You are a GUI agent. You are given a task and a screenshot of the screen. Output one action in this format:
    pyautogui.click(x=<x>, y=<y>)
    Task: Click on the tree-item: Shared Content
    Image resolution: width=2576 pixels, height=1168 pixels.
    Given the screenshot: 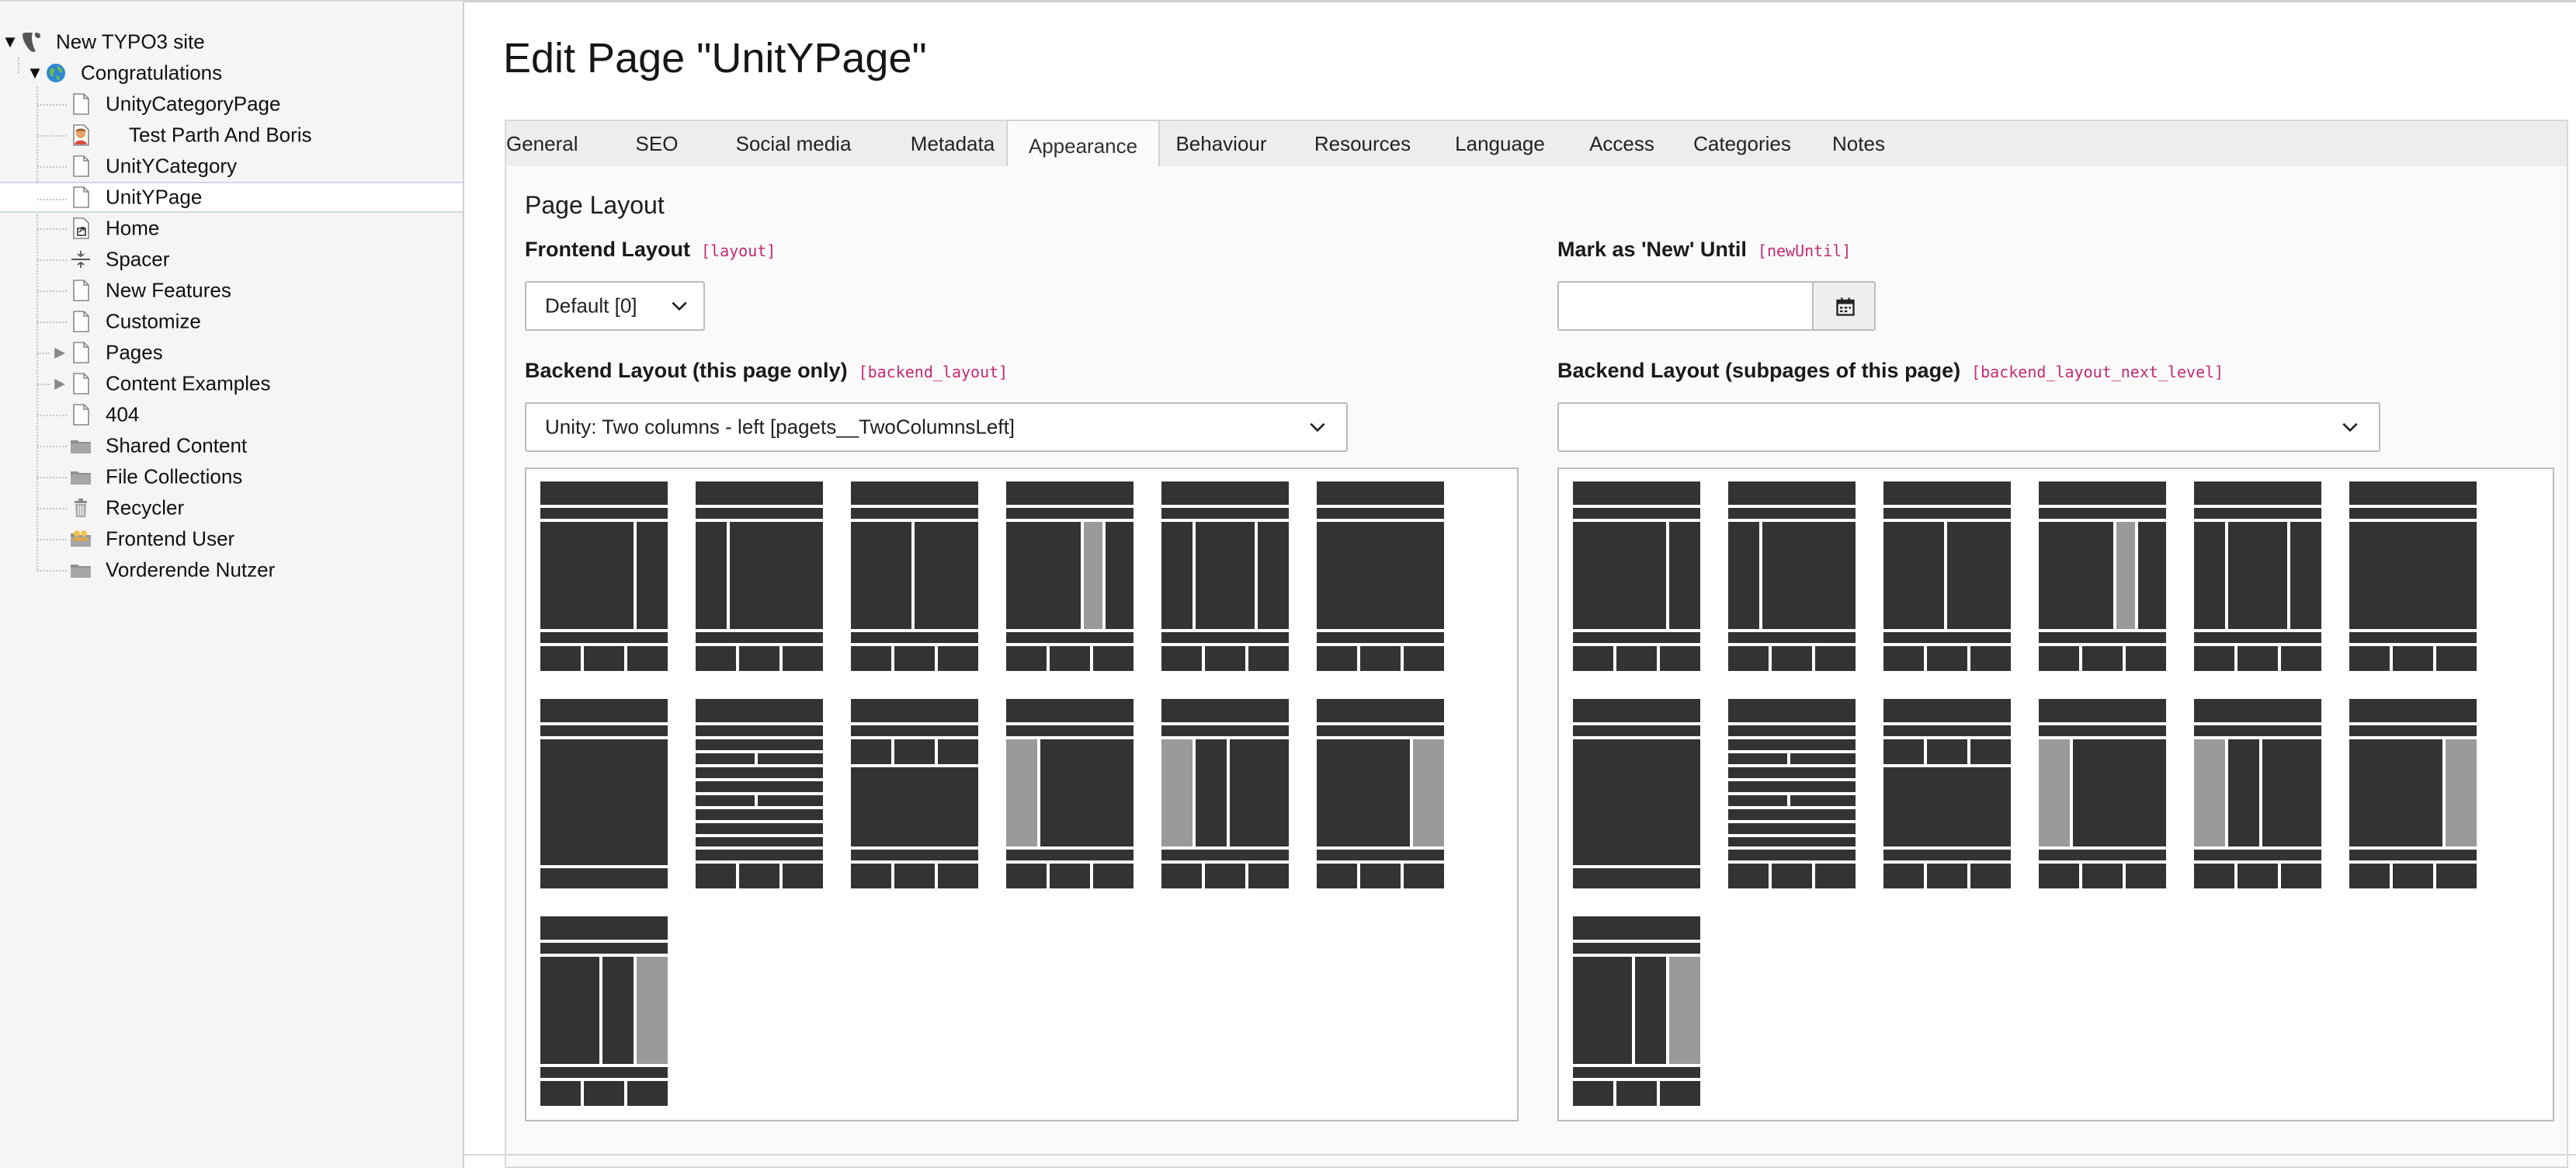 What is the action you would take?
    pyautogui.click(x=231, y=445)
    